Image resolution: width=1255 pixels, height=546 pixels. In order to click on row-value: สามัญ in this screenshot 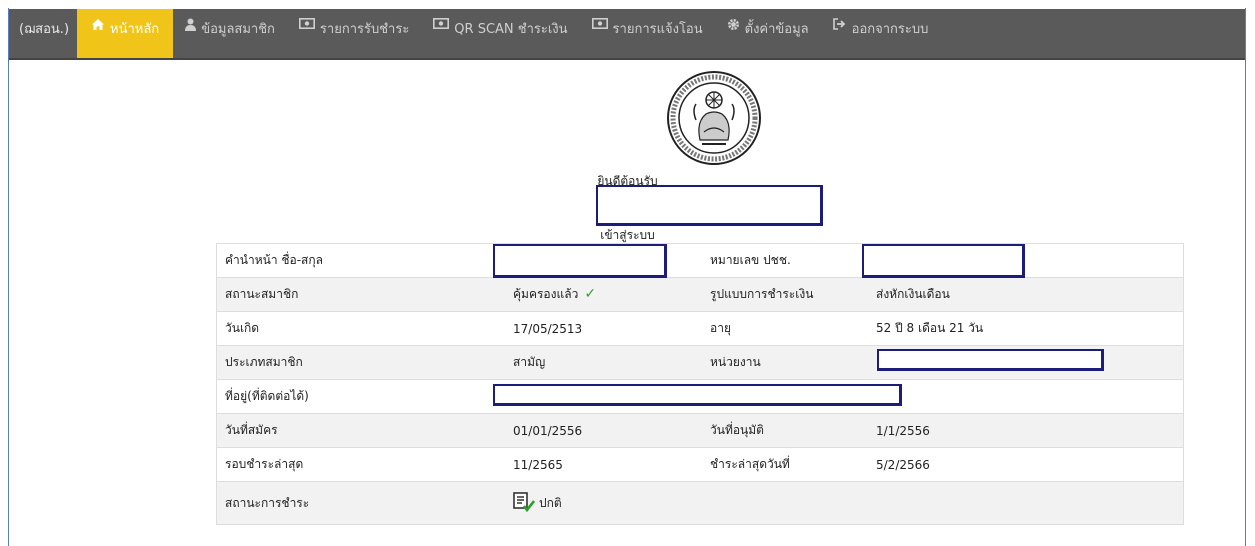, I will do `click(603, 362)`.